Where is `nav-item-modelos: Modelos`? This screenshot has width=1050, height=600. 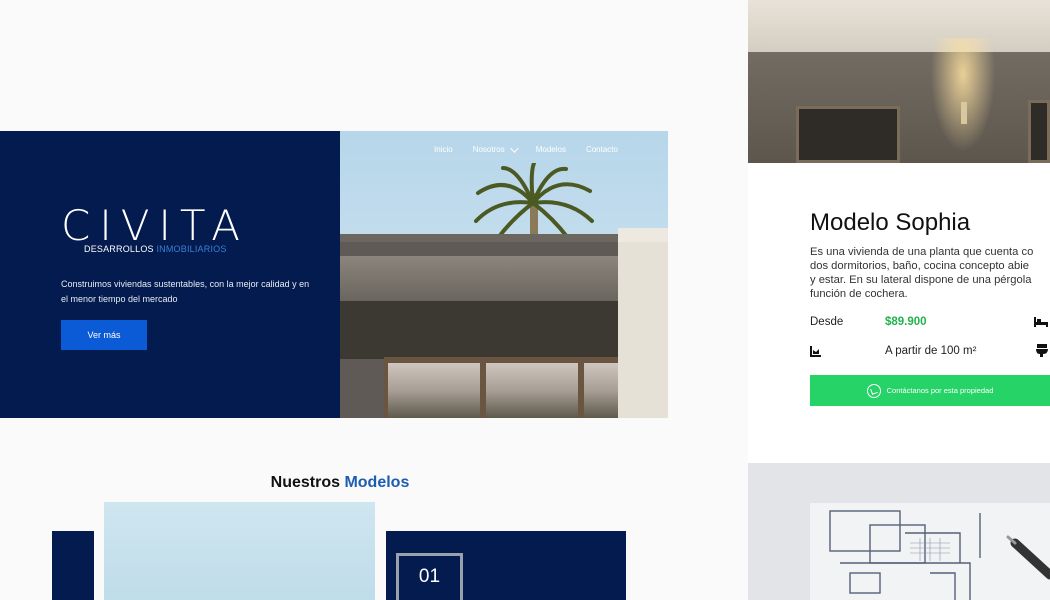
nav-item-modelos: Modelos is located at coordinates (551, 149).